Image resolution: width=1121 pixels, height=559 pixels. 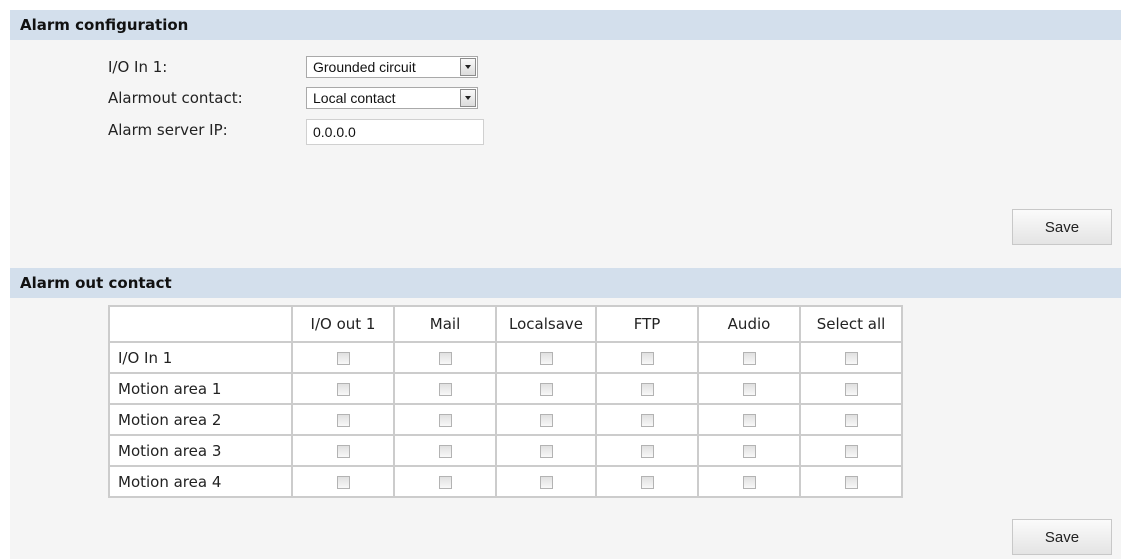 I want to click on alarm-out-contact-title: Alarm out contact, so click(x=96, y=283).